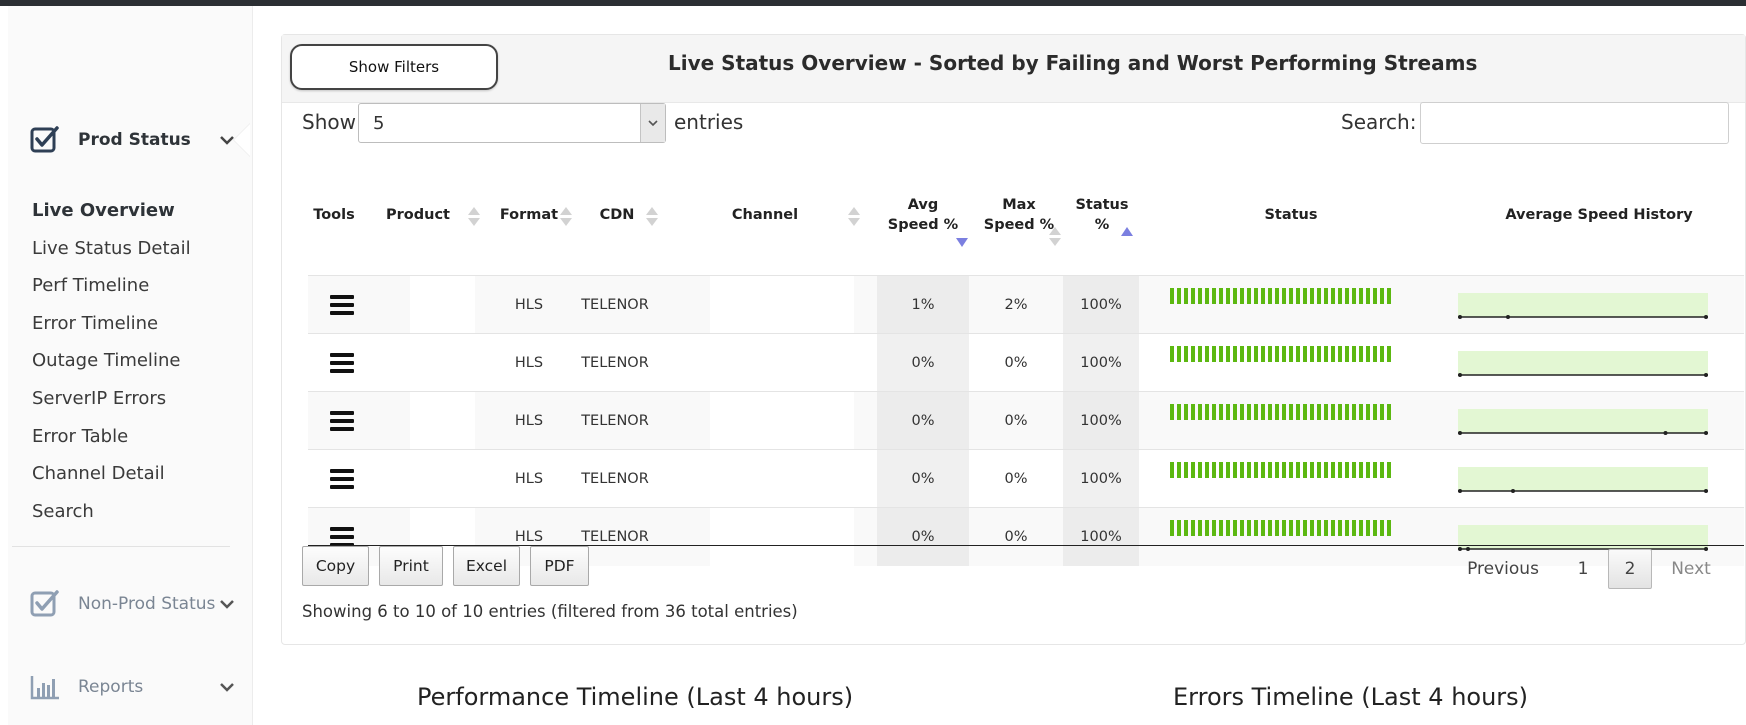 This screenshot has width=1746, height=725. What do you see at coordinates (147, 604) in the screenshot?
I see `non-prod-status-label: Non-Prod Status` at bounding box center [147, 604].